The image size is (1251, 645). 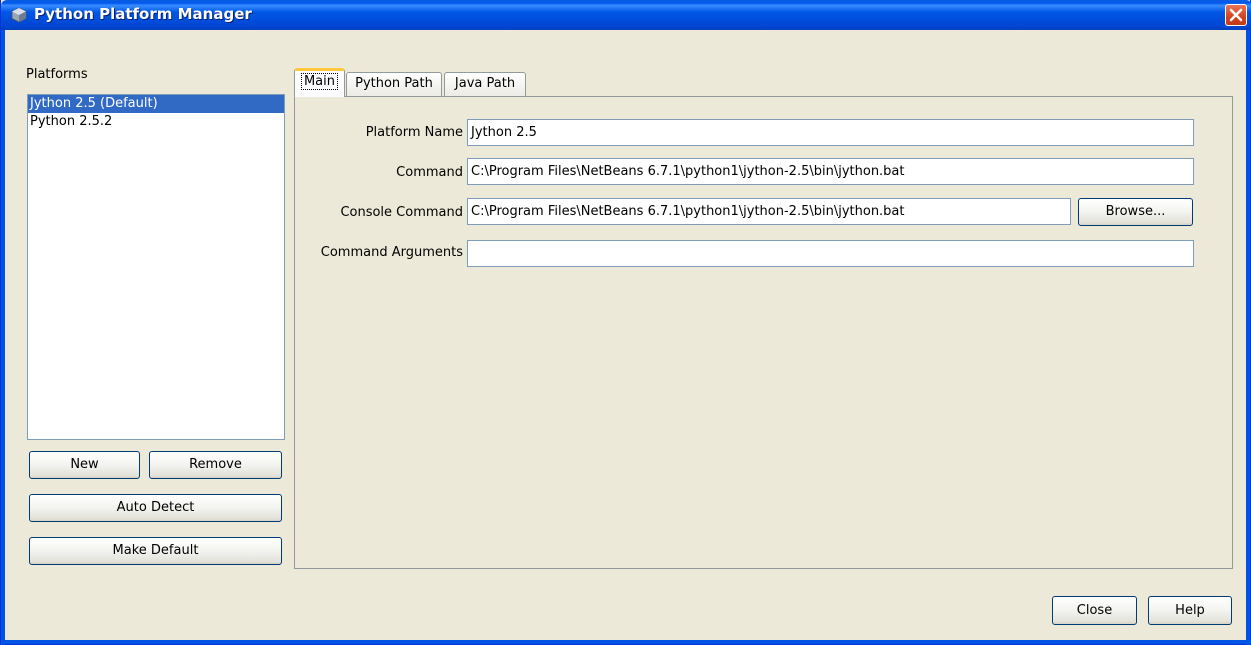 I want to click on tab-python-path: Python Path, so click(x=394, y=84).